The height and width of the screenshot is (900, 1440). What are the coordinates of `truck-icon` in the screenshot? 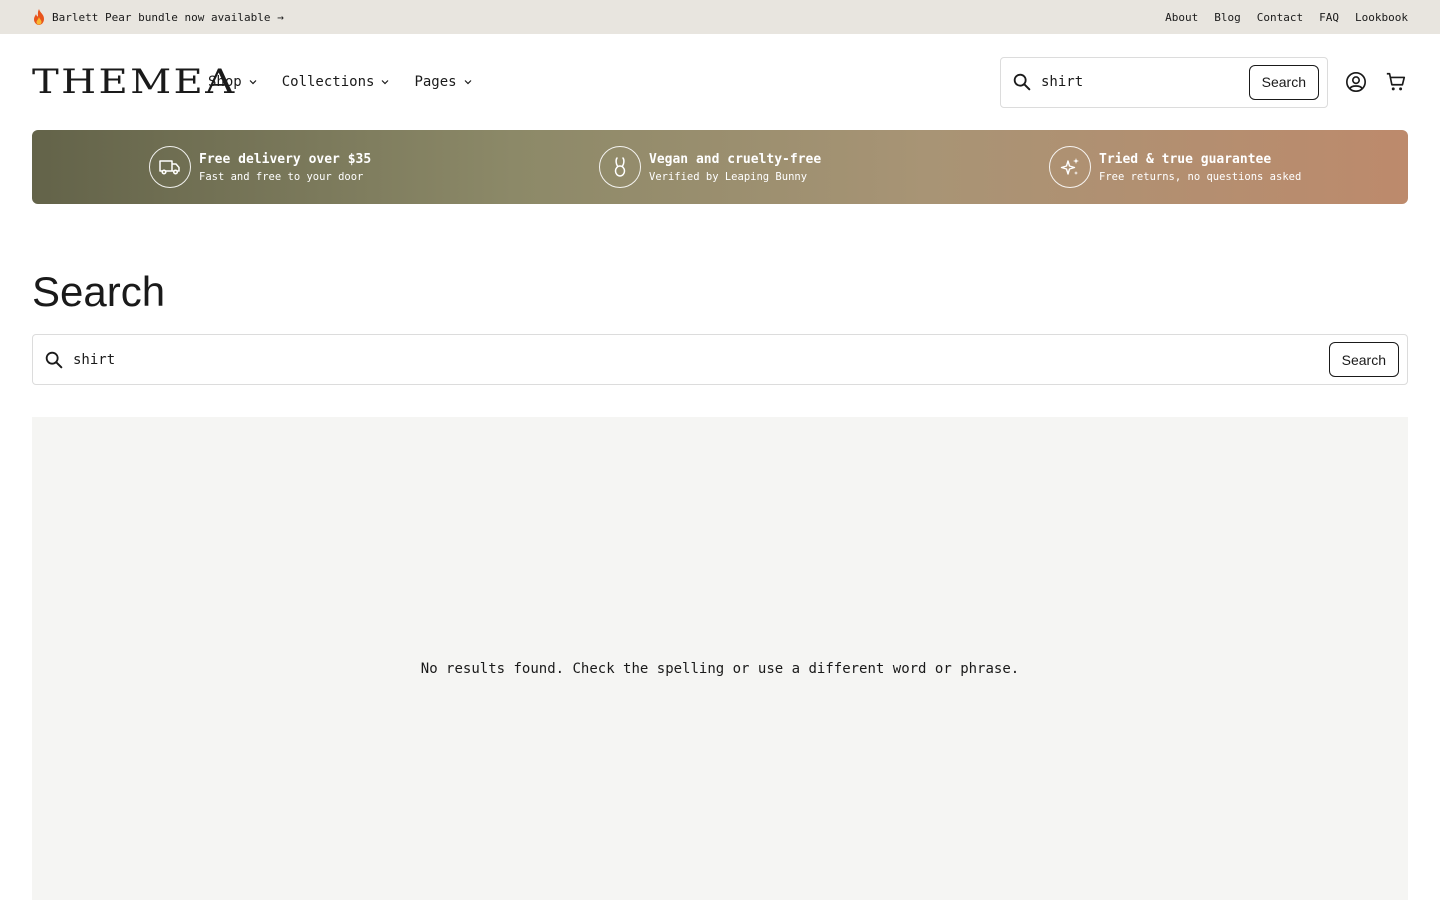 It's located at (169, 167).